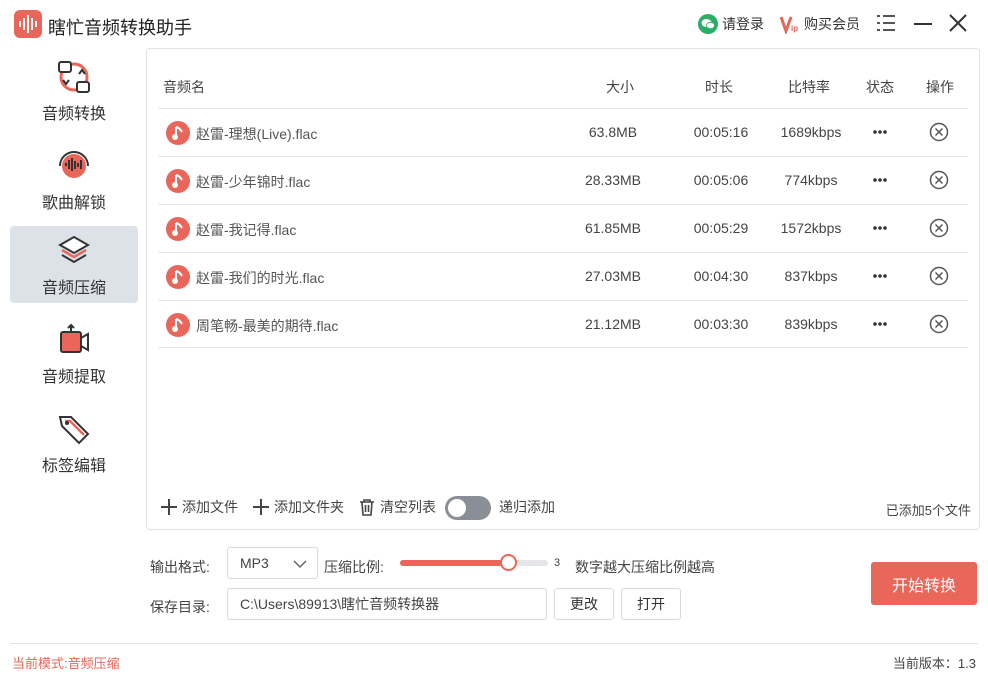 This screenshot has height=682, width=988. What do you see at coordinates (73, 203) in the screenshot?
I see `sidebar-item-label: 歌曲解锁` at bounding box center [73, 203].